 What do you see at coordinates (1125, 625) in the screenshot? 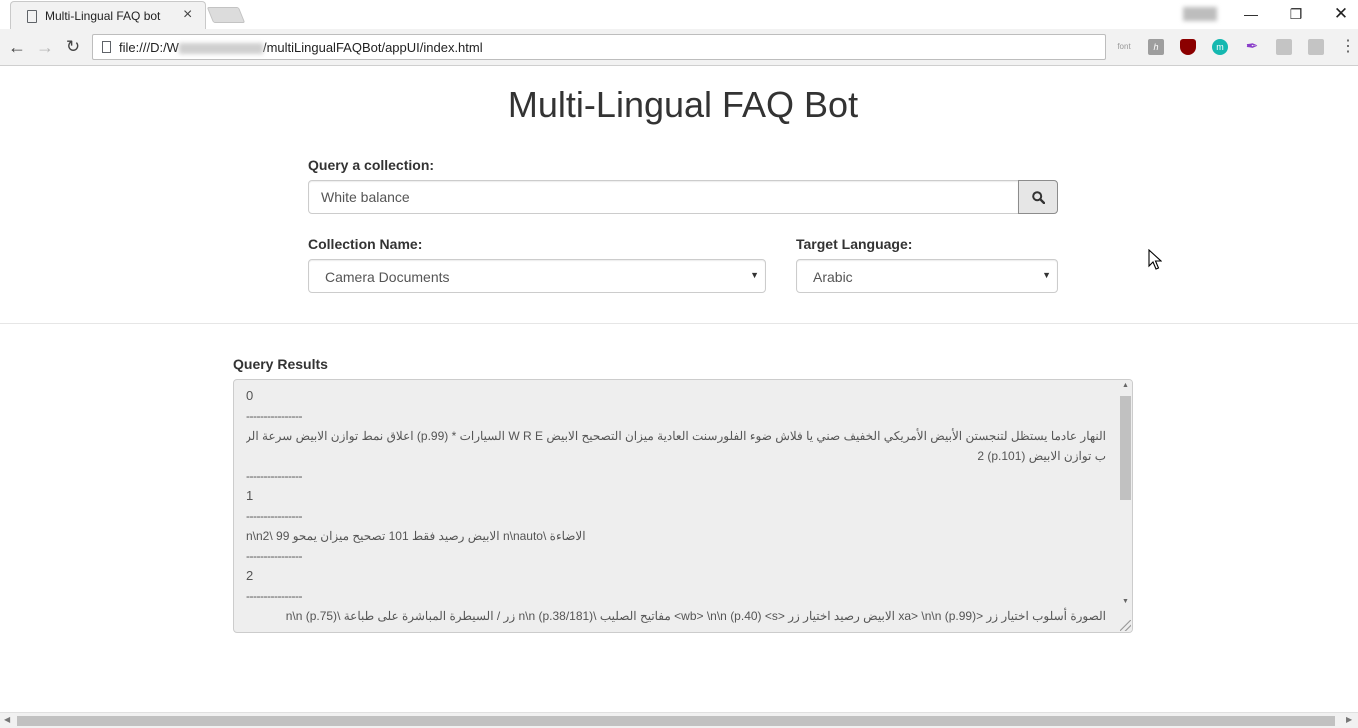
I see `resize-grip-icon` at bounding box center [1125, 625].